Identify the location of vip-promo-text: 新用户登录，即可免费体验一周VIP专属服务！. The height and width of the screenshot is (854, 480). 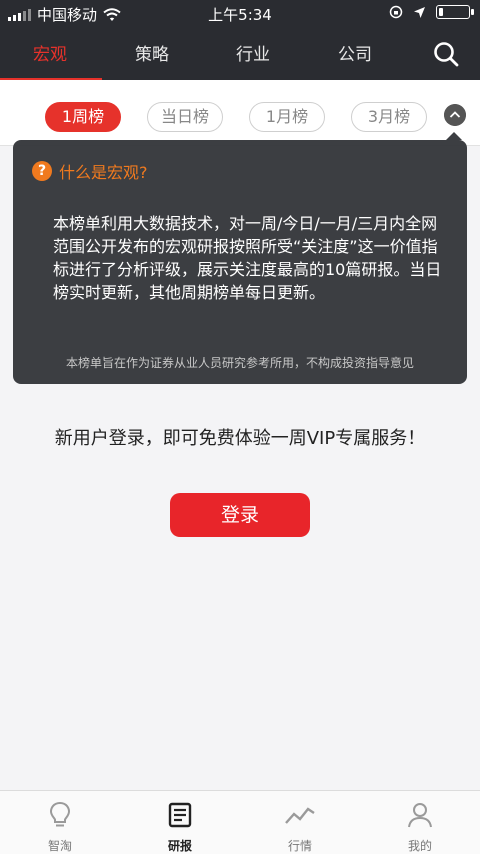
(240, 438).